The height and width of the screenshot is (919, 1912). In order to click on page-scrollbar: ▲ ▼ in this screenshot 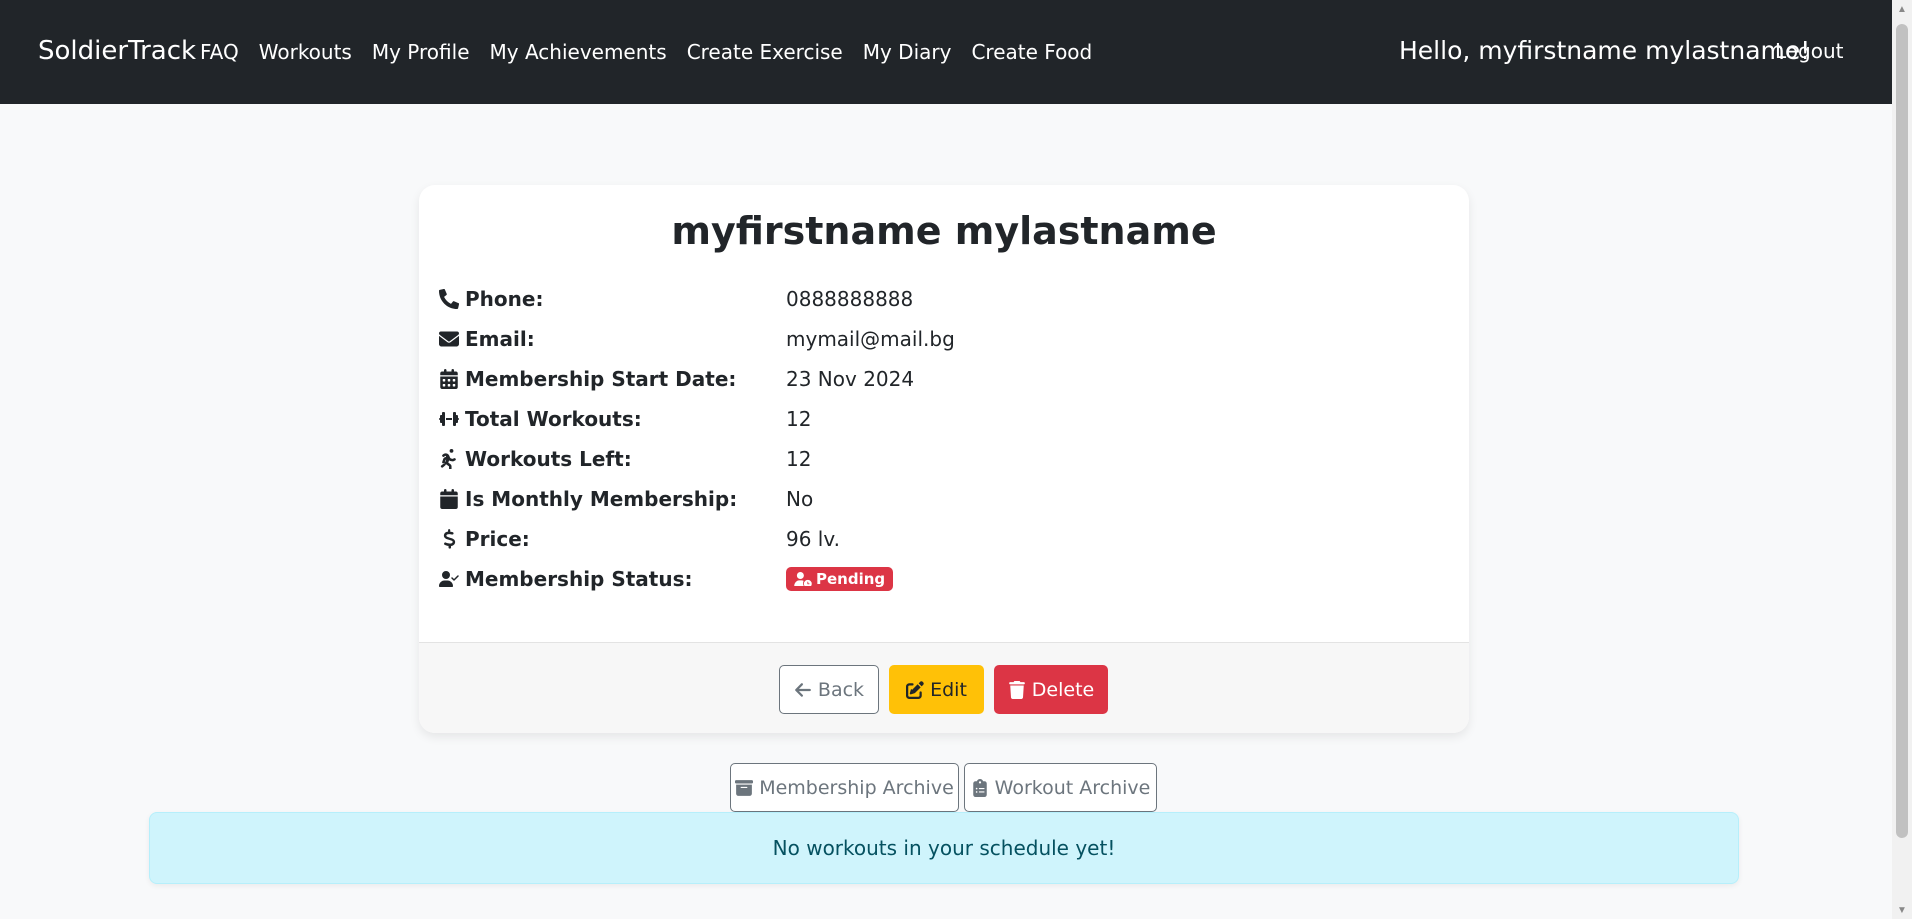, I will do `click(1902, 459)`.